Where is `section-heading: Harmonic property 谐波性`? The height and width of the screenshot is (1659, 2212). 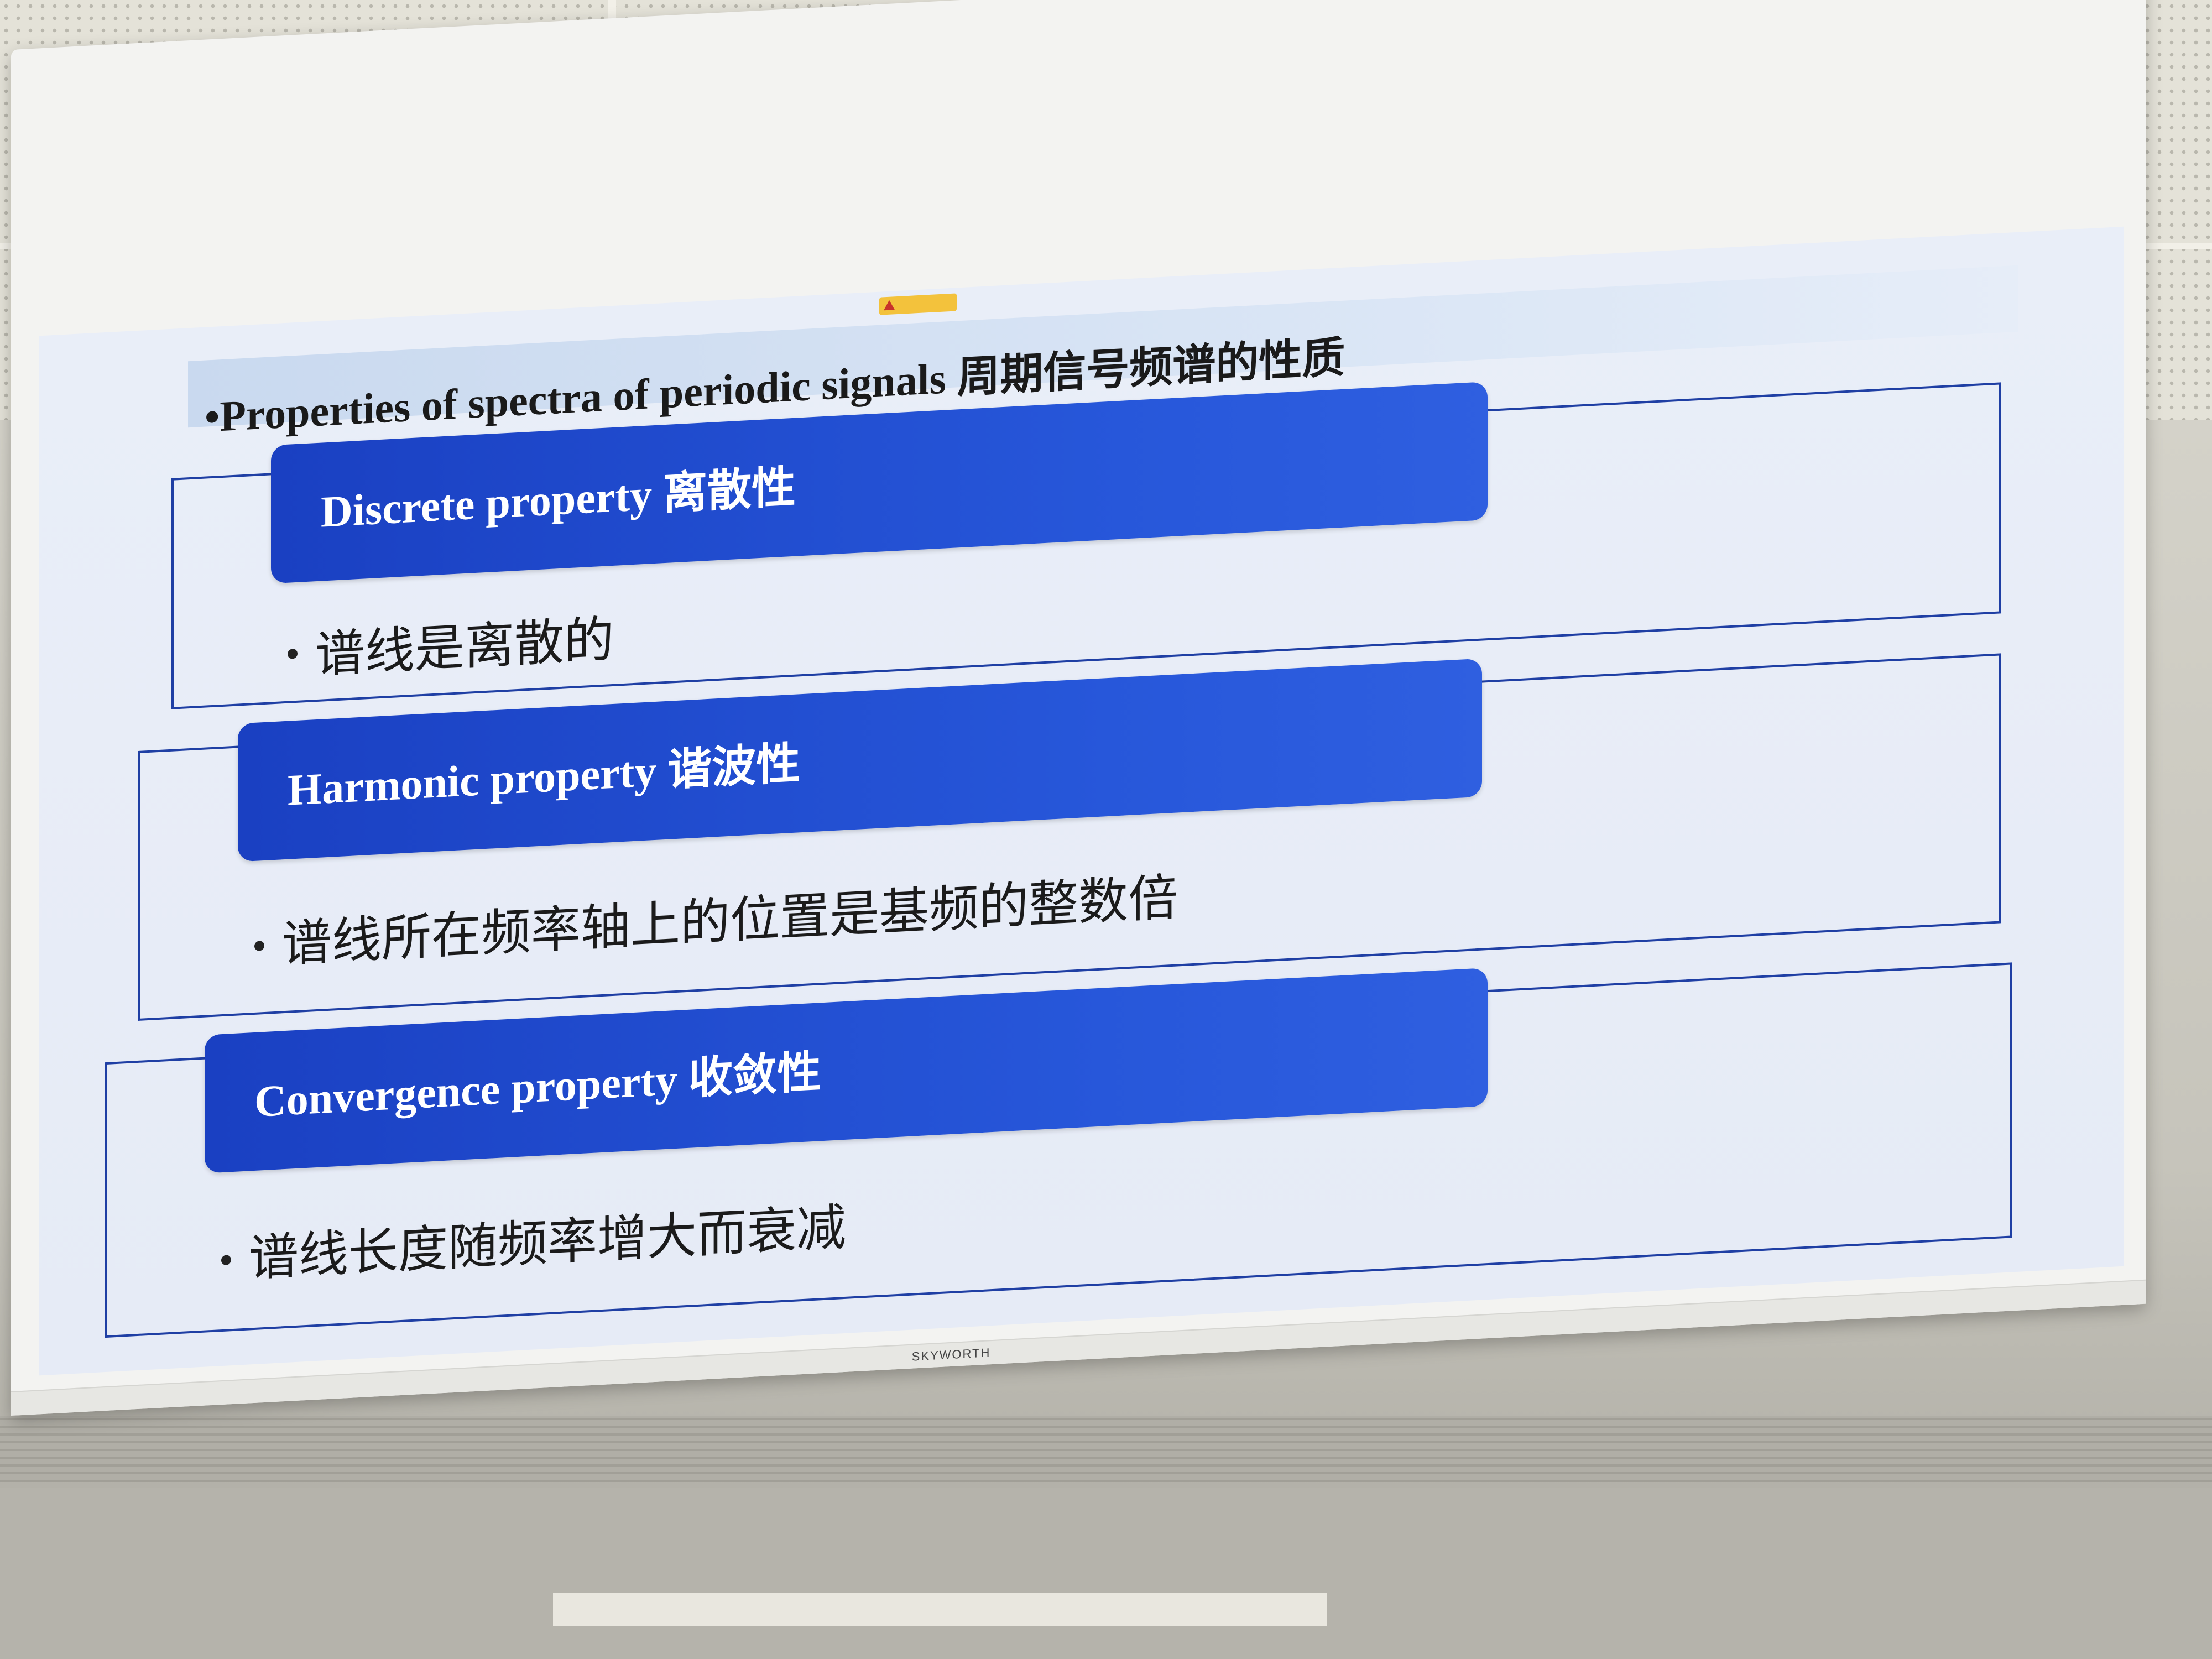 section-heading: Harmonic property 谐波性 is located at coordinates (544, 777).